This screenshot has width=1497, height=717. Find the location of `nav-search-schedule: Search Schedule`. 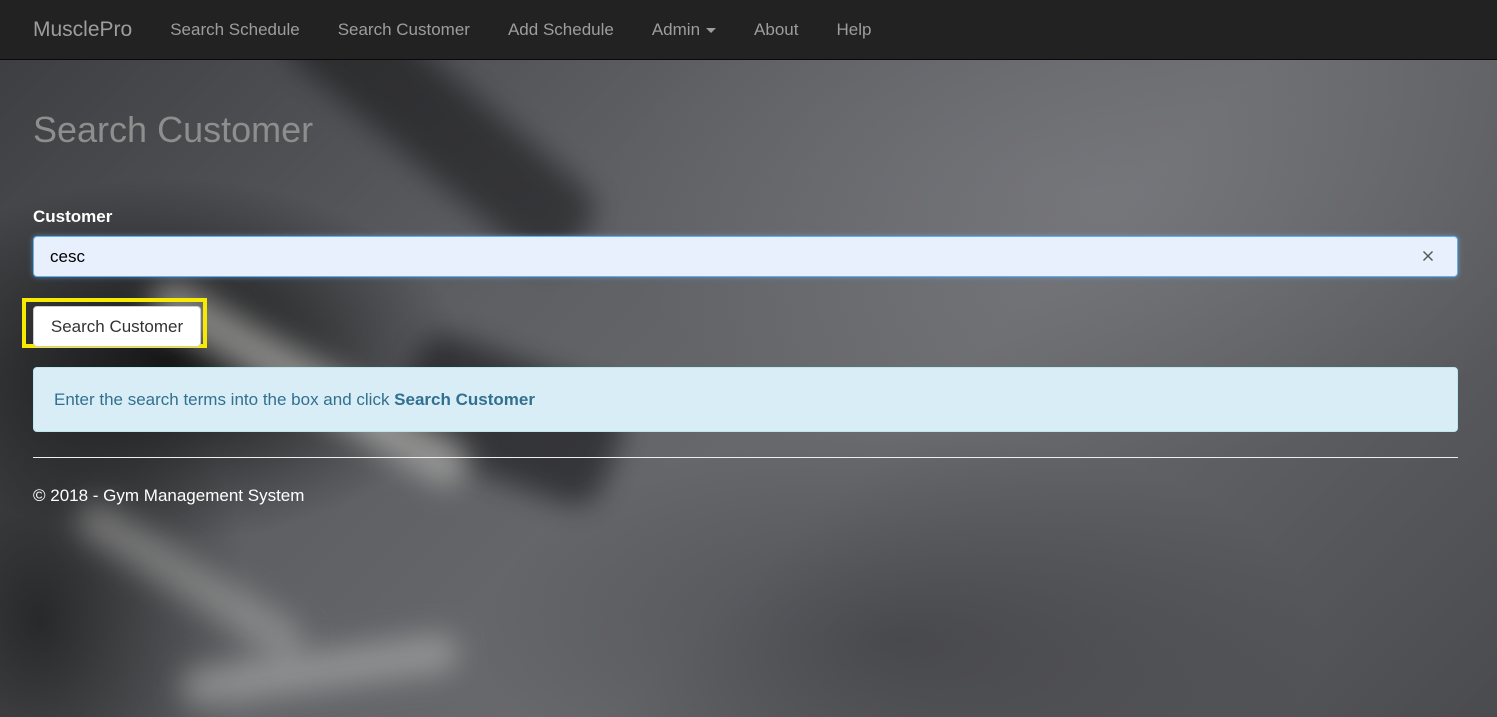

nav-search-schedule: Search Schedule is located at coordinates (234, 30).